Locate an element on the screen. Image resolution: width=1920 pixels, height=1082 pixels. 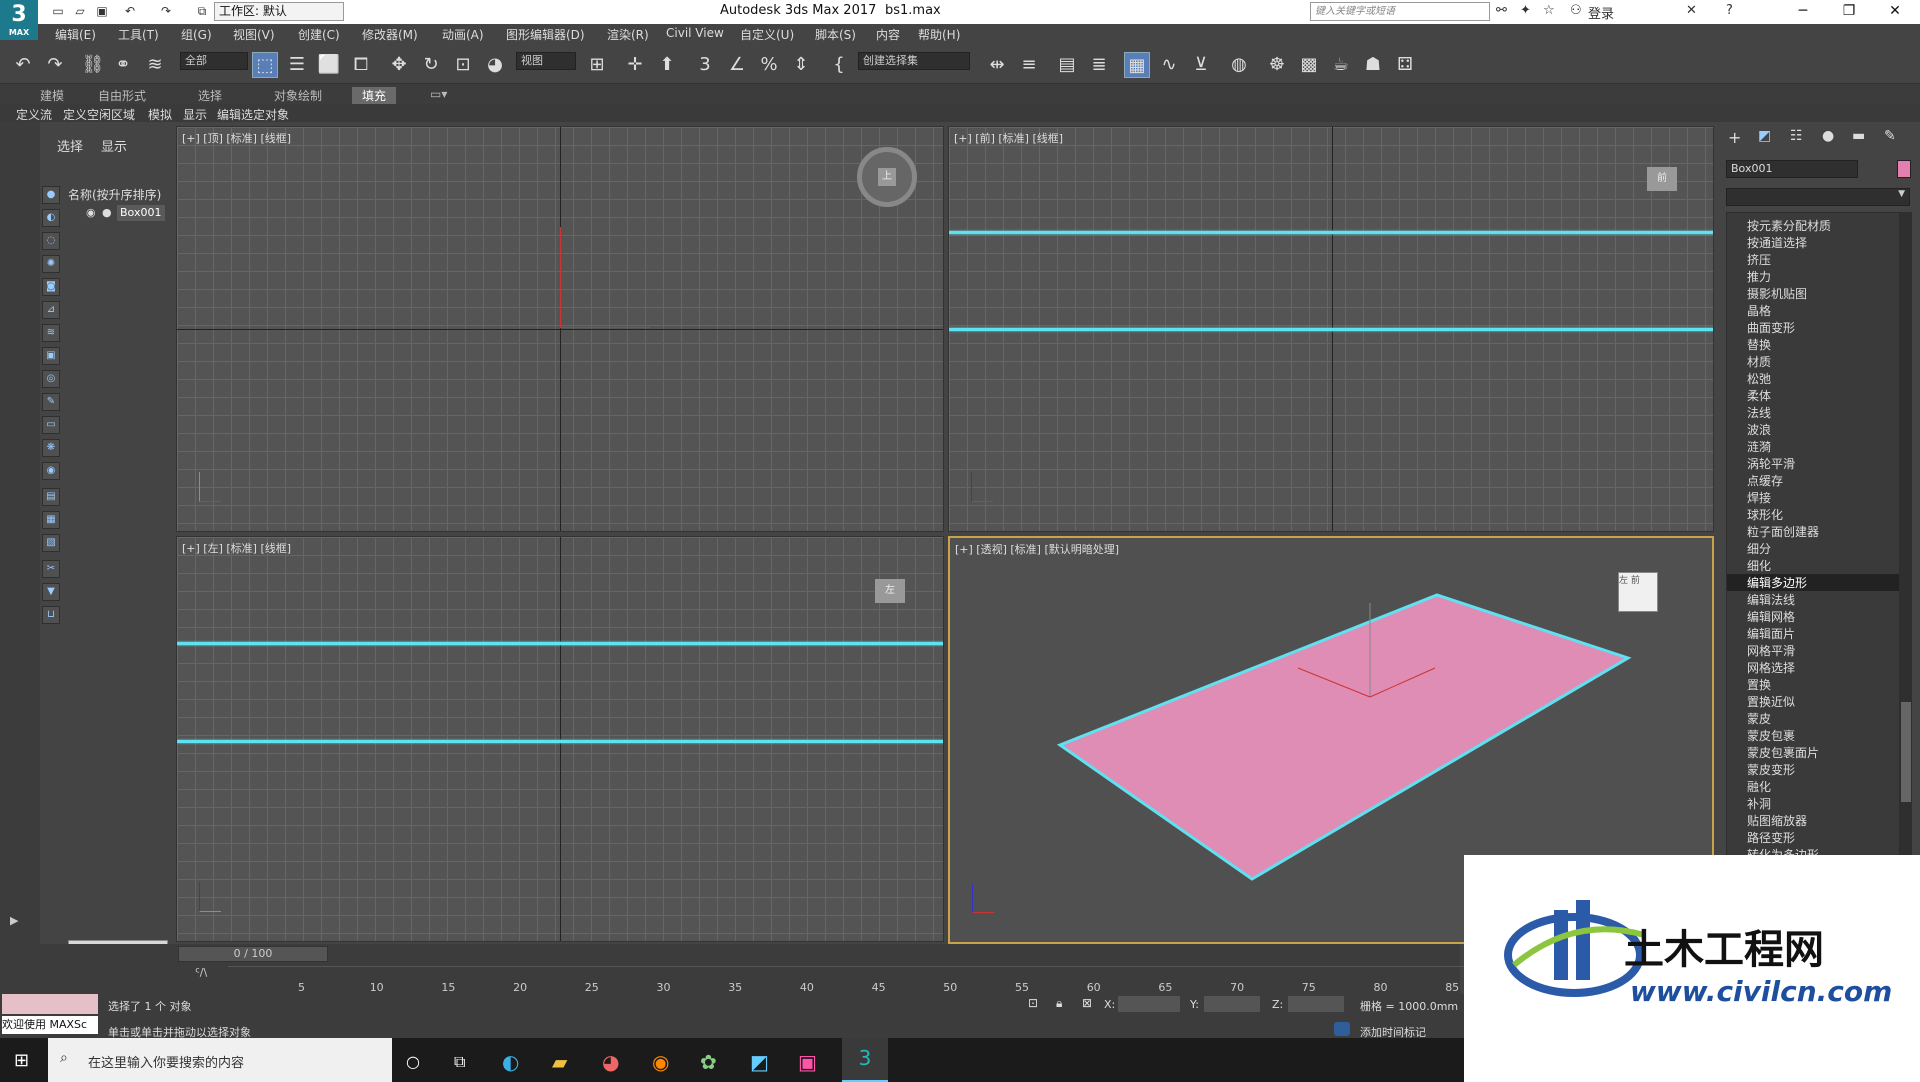
scrollbar-thumb is located at coordinates (1906, 752).